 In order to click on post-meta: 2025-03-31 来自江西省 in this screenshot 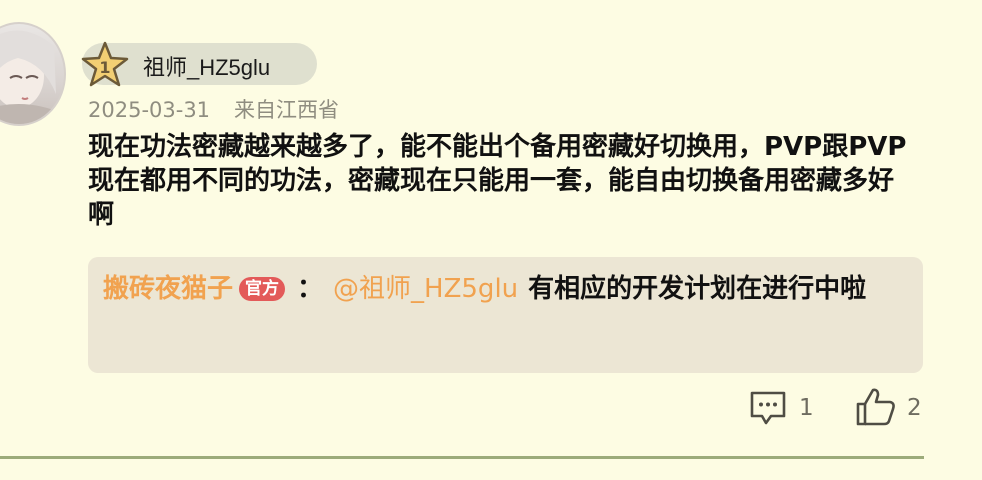, I will do `click(213, 109)`.